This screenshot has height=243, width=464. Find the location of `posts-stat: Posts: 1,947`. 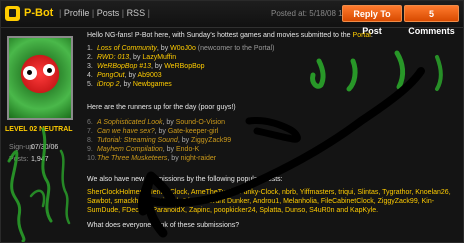

posts-stat: Posts: 1,947 is located at coordinates (29, 159).